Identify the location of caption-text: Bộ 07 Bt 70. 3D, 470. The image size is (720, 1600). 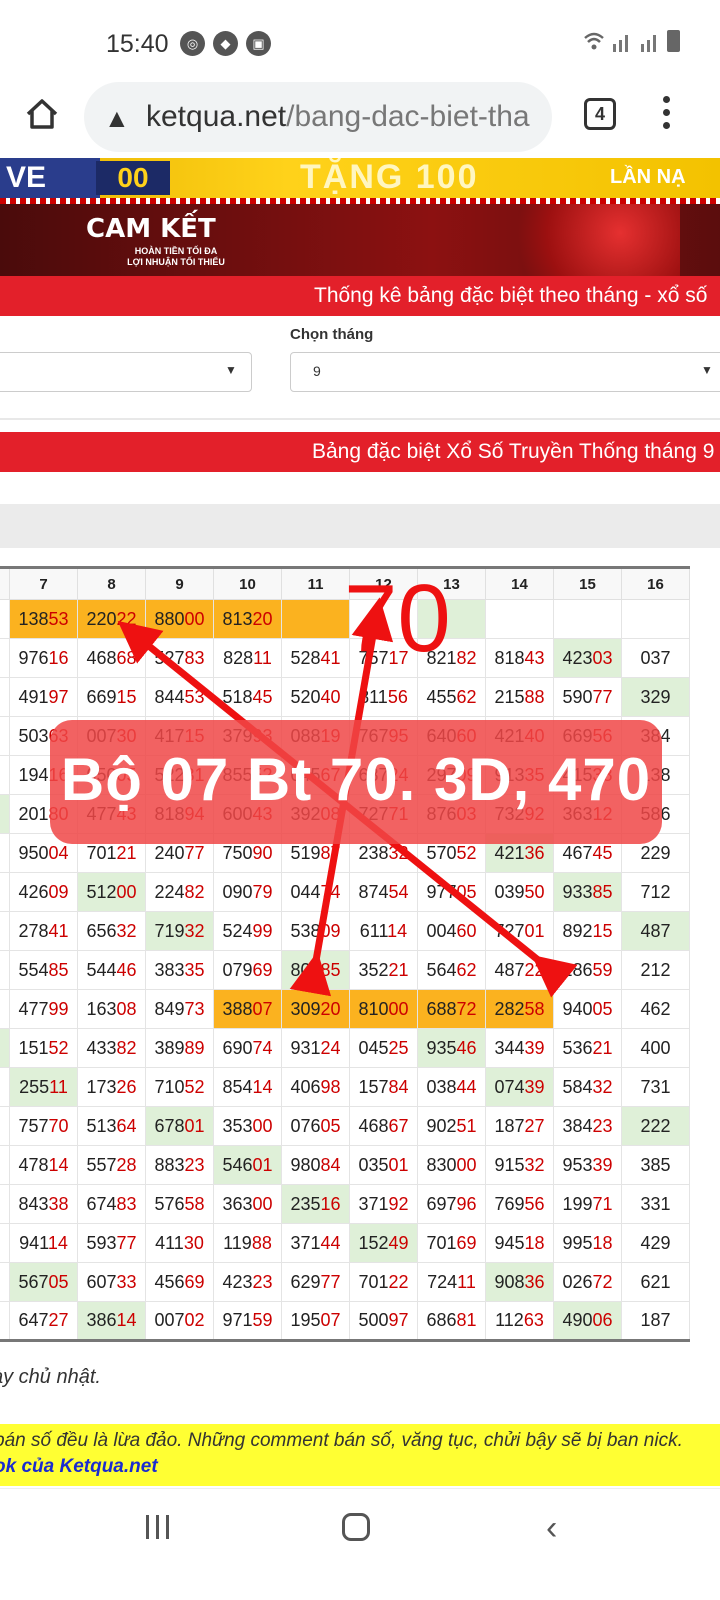
(356, 779).